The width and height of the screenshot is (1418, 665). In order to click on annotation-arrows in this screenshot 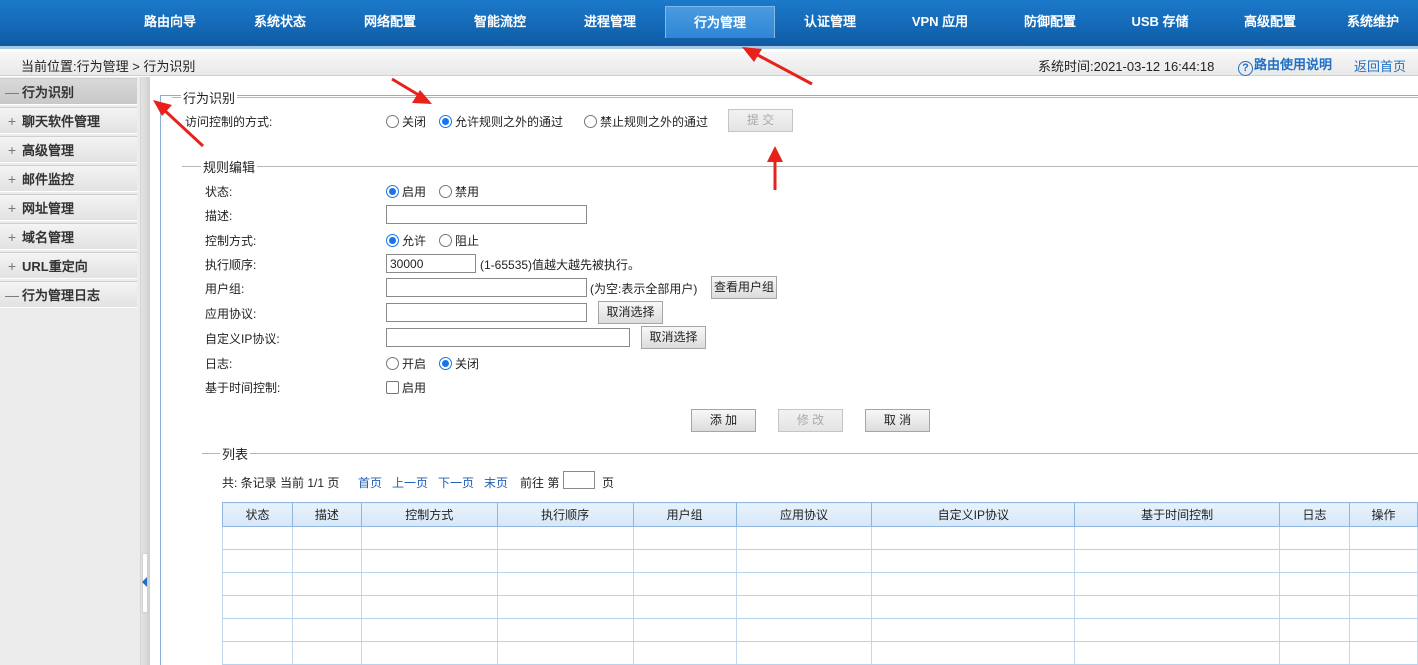, I will do `click(483, 118)`.